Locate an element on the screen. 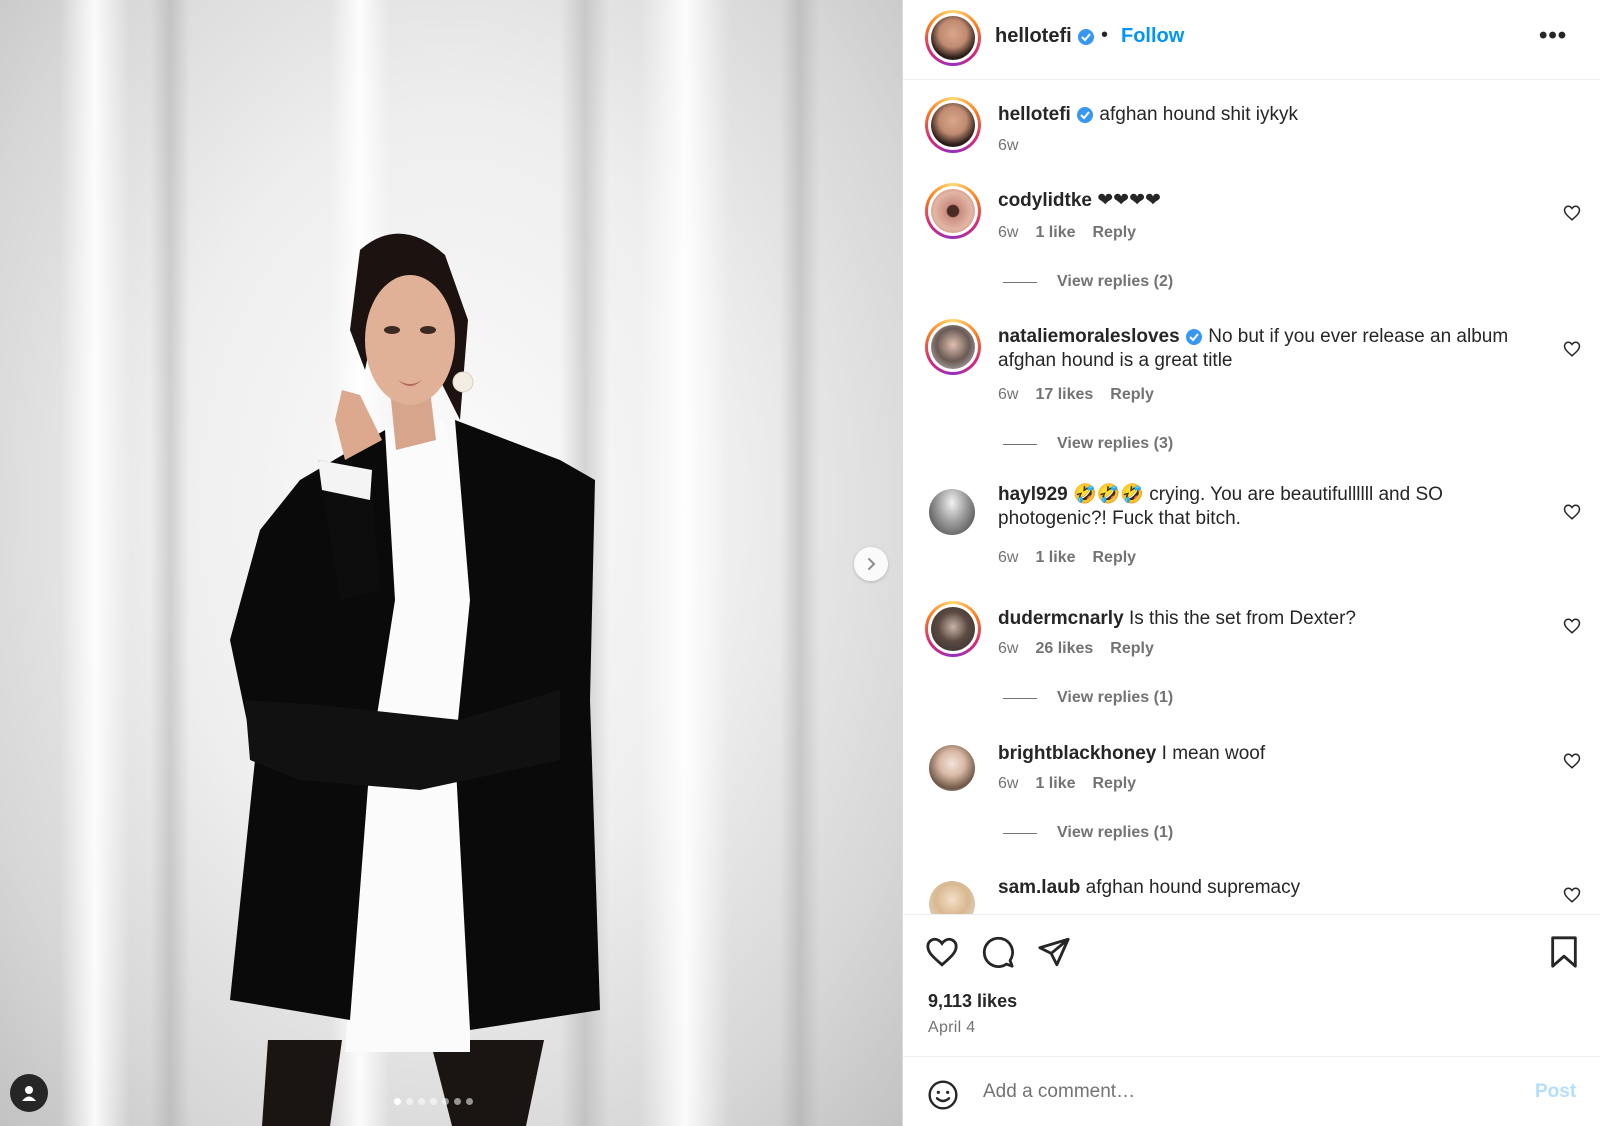 The image size is (1600, 1126). comment-input is located at coordinates (1243, 1092).